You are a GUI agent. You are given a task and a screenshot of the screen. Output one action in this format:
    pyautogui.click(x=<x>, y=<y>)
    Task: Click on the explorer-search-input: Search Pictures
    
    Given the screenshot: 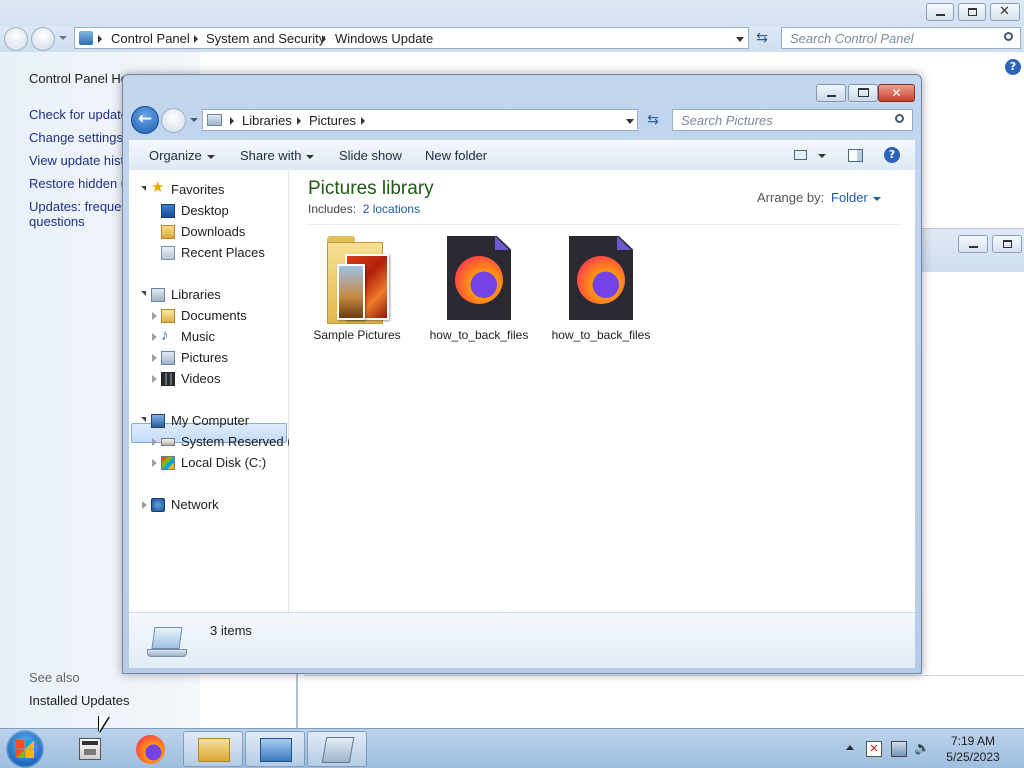 What is the action you would take?
    pyautogui.click(x=792, y=120)
    